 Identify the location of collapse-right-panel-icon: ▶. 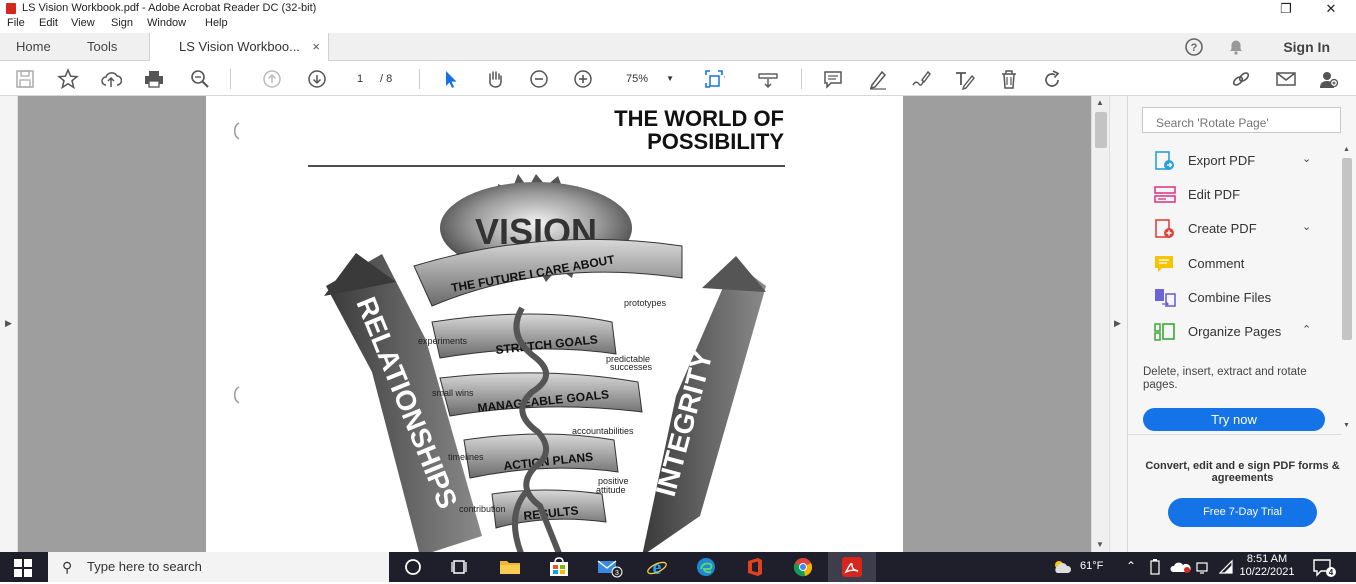
(1117, 323).